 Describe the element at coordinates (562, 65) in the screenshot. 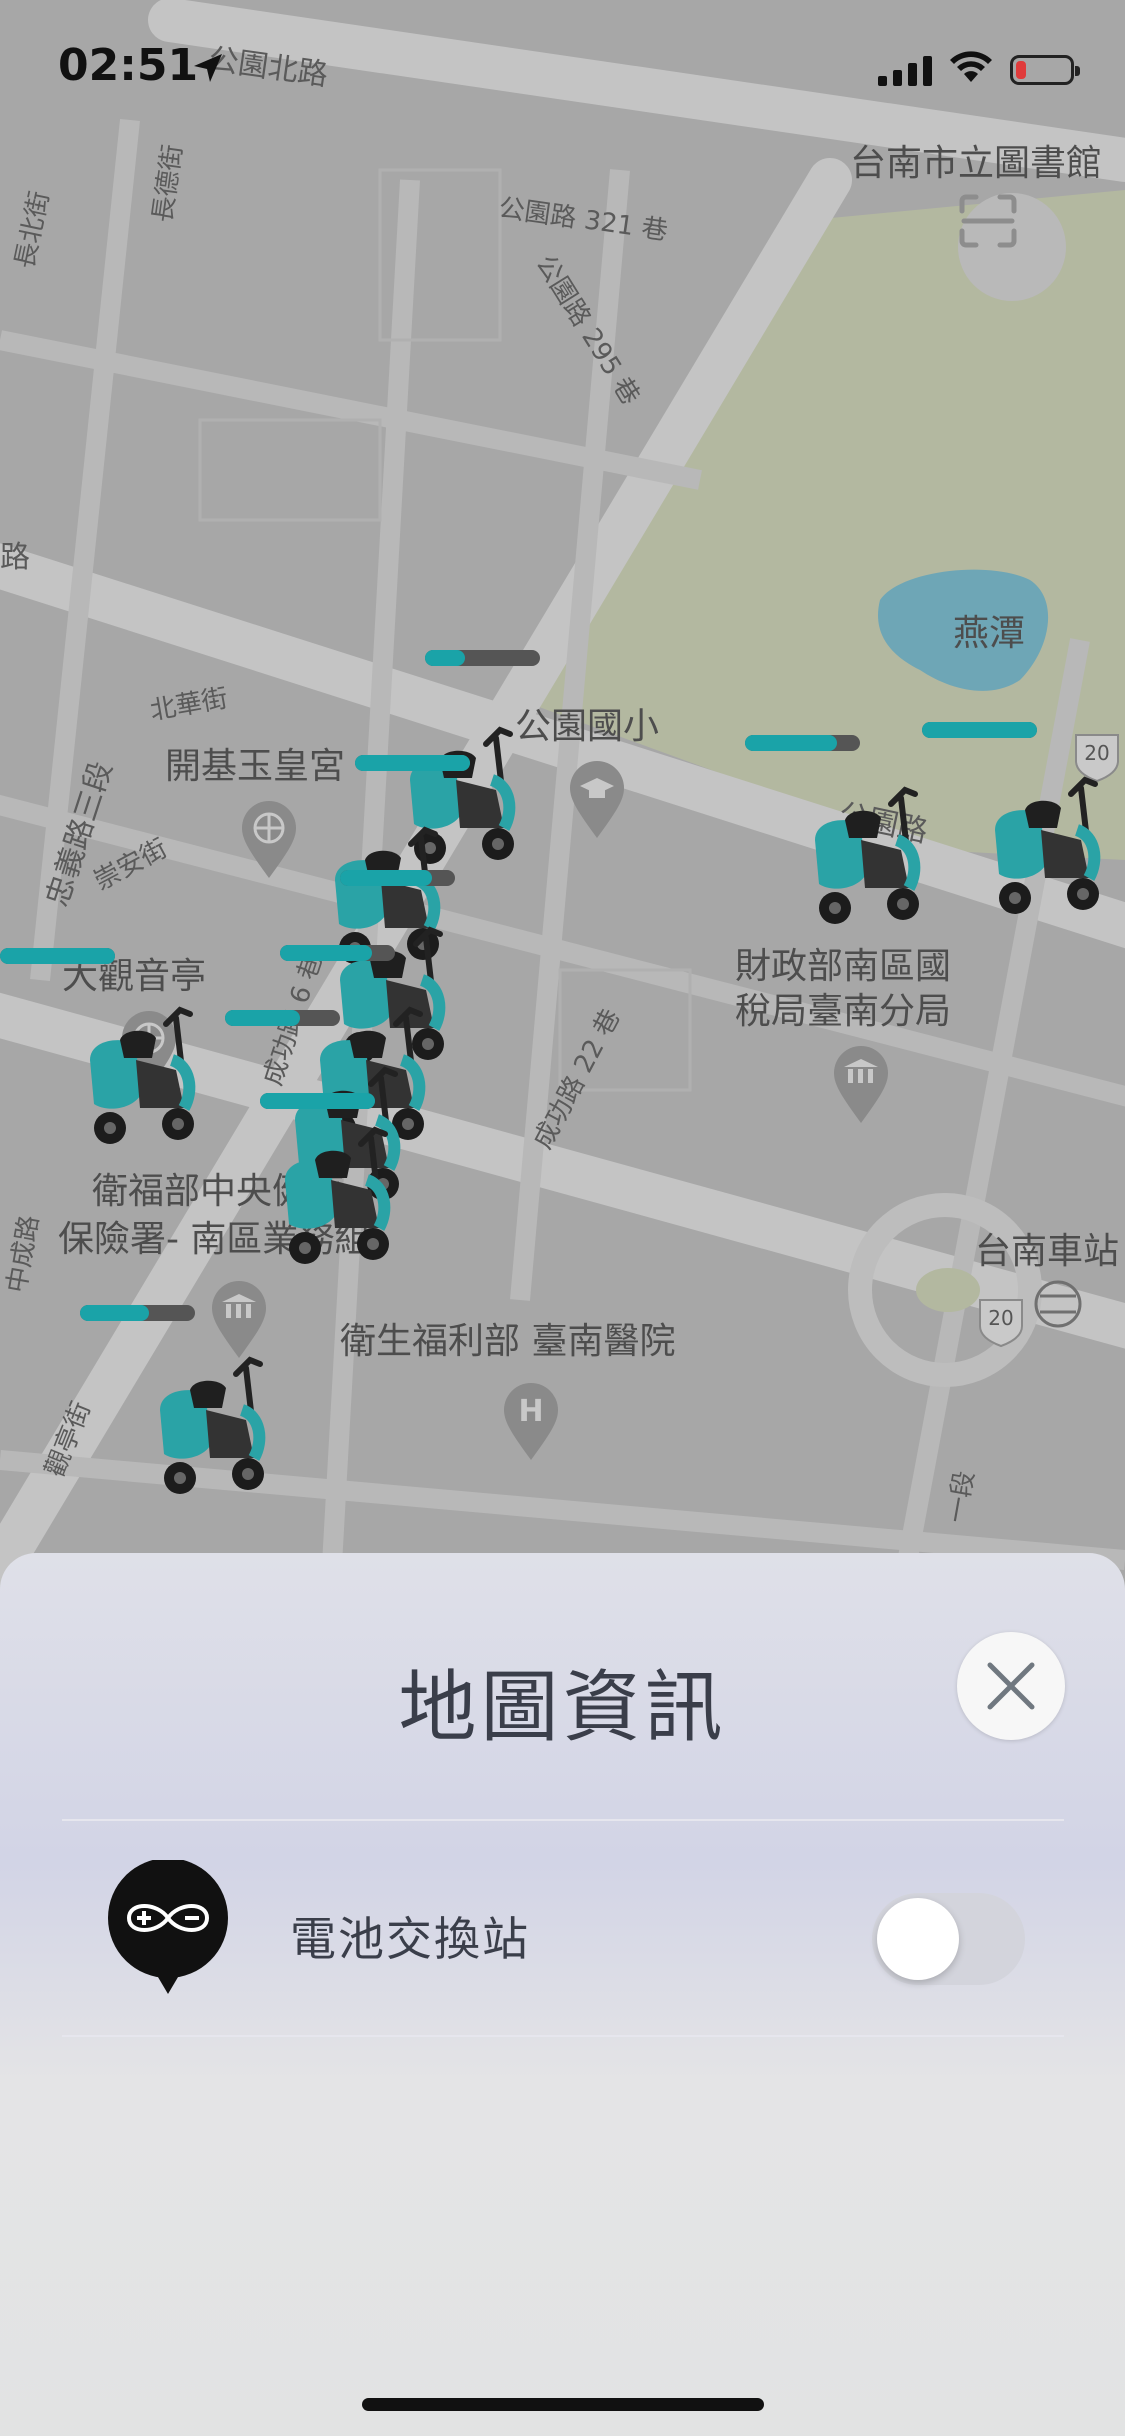

I see `status-bar: 02:51` at that location.